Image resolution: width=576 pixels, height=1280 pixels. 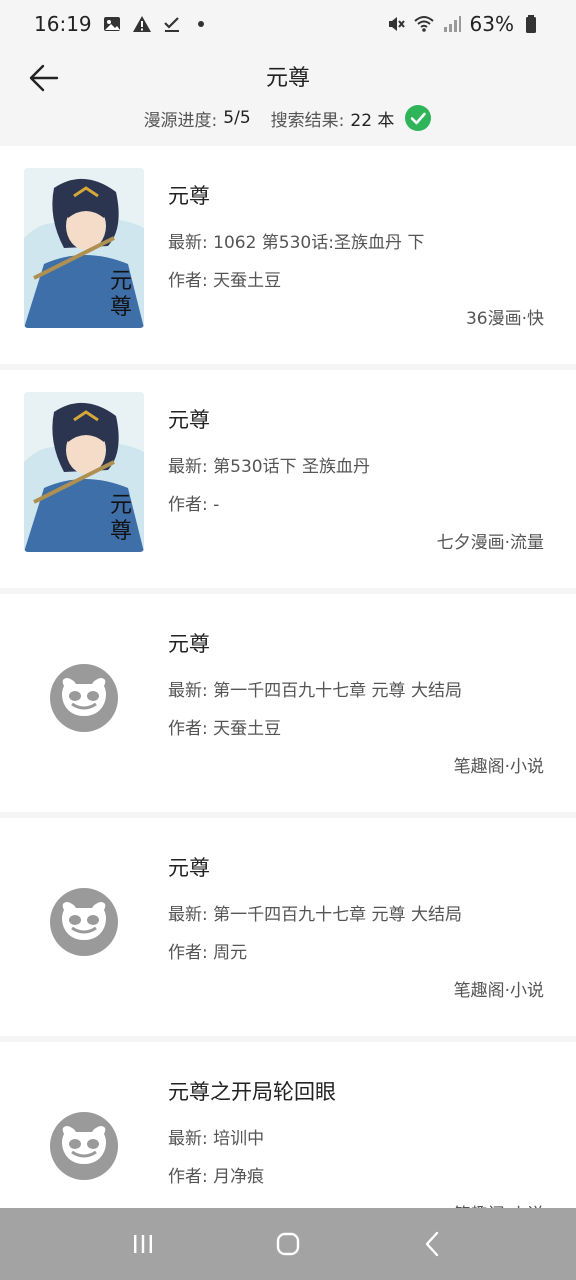 I want to click on results-count: 22 本, so click(x=372, y=120).